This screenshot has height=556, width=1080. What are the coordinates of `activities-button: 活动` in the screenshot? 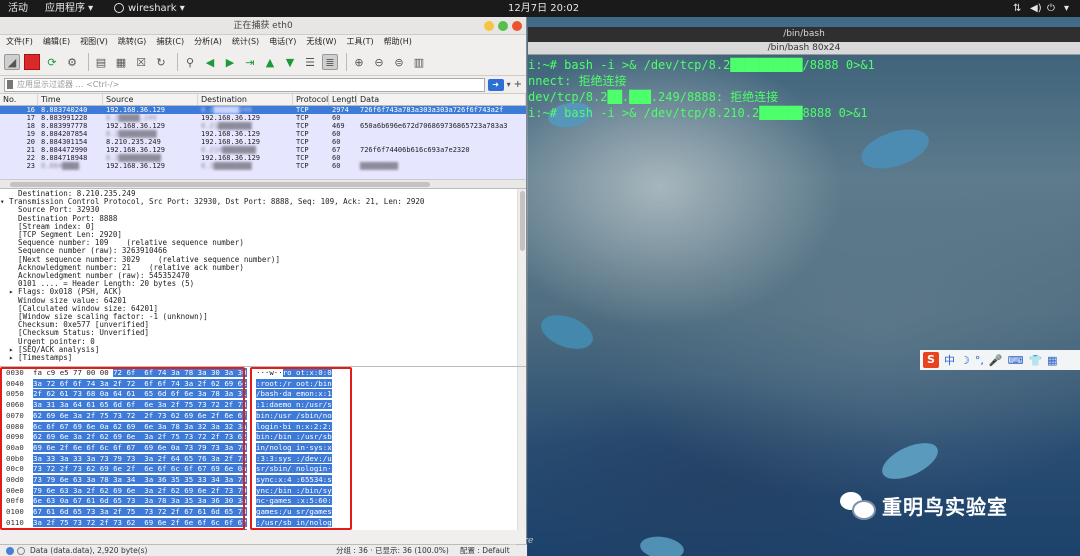 It's located at (18, 8).